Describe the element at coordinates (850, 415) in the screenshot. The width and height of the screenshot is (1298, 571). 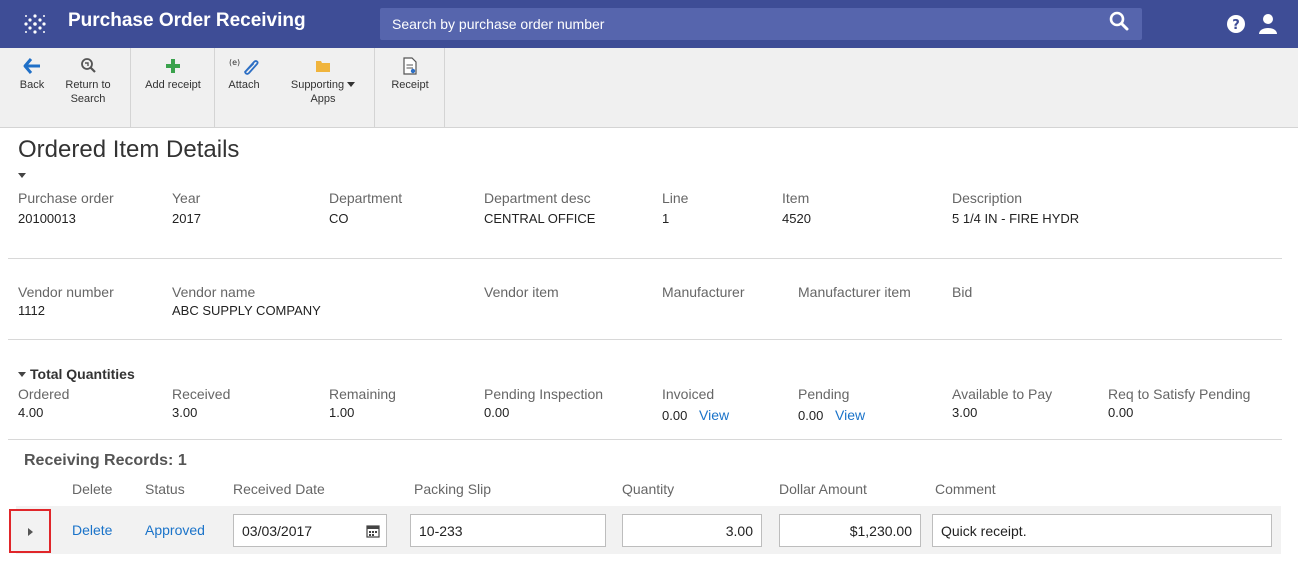
I see `pending-view-link: View` at that location.